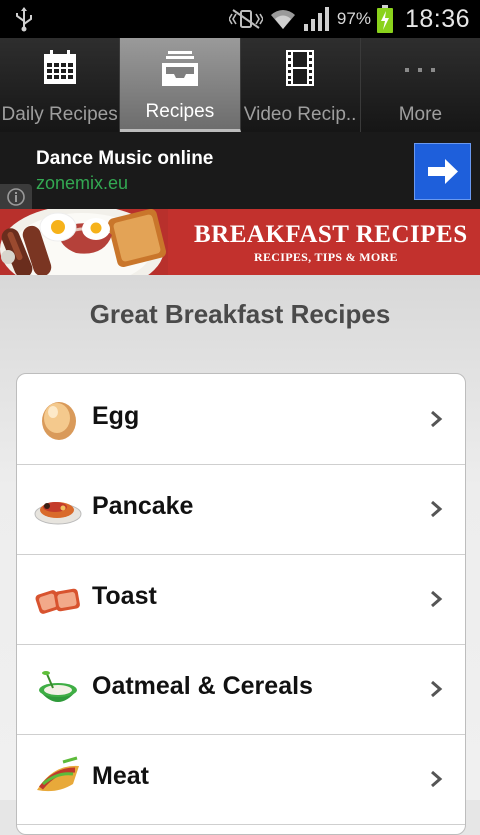 The image size is (480, 835). I want to click on list-item-oatmeal-cereals: Oatmeal & Cereals, so click(241, 689).